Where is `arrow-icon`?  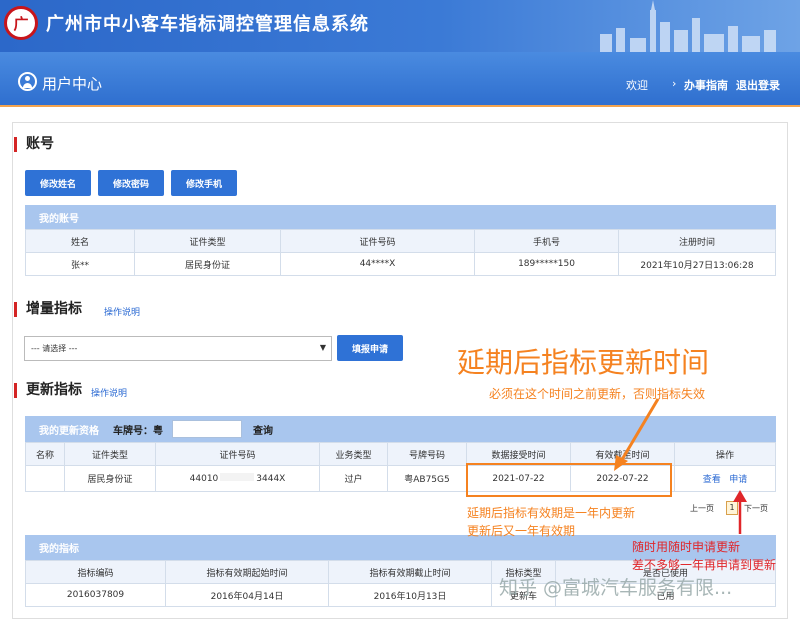
arrow-icon is located at coordinates (637, 434).